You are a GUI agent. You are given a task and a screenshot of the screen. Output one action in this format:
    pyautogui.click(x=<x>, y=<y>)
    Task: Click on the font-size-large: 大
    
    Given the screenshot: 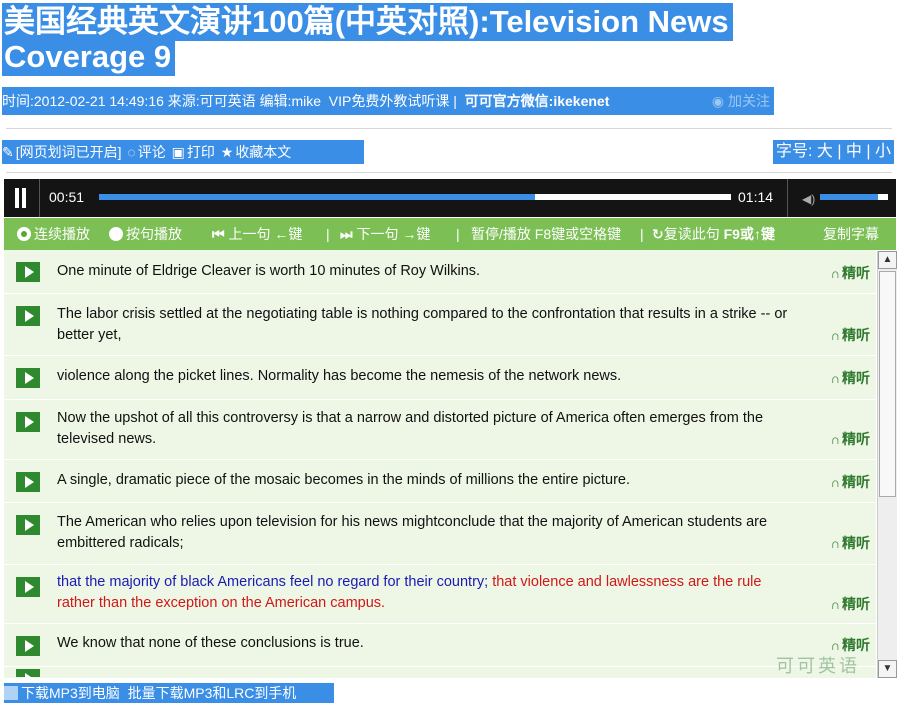 What is the action you would take?
    pyautogui.click(x=825, y=151)
    